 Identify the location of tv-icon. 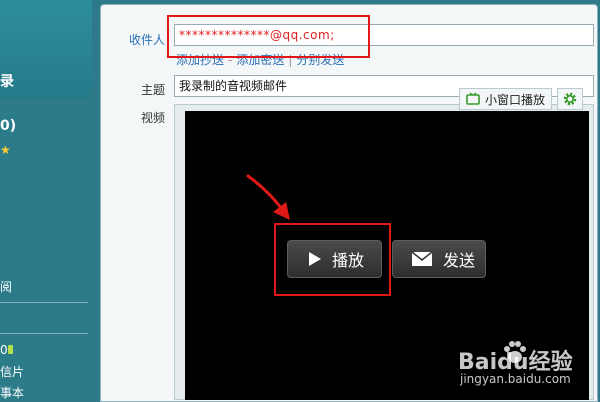
(473, 98).